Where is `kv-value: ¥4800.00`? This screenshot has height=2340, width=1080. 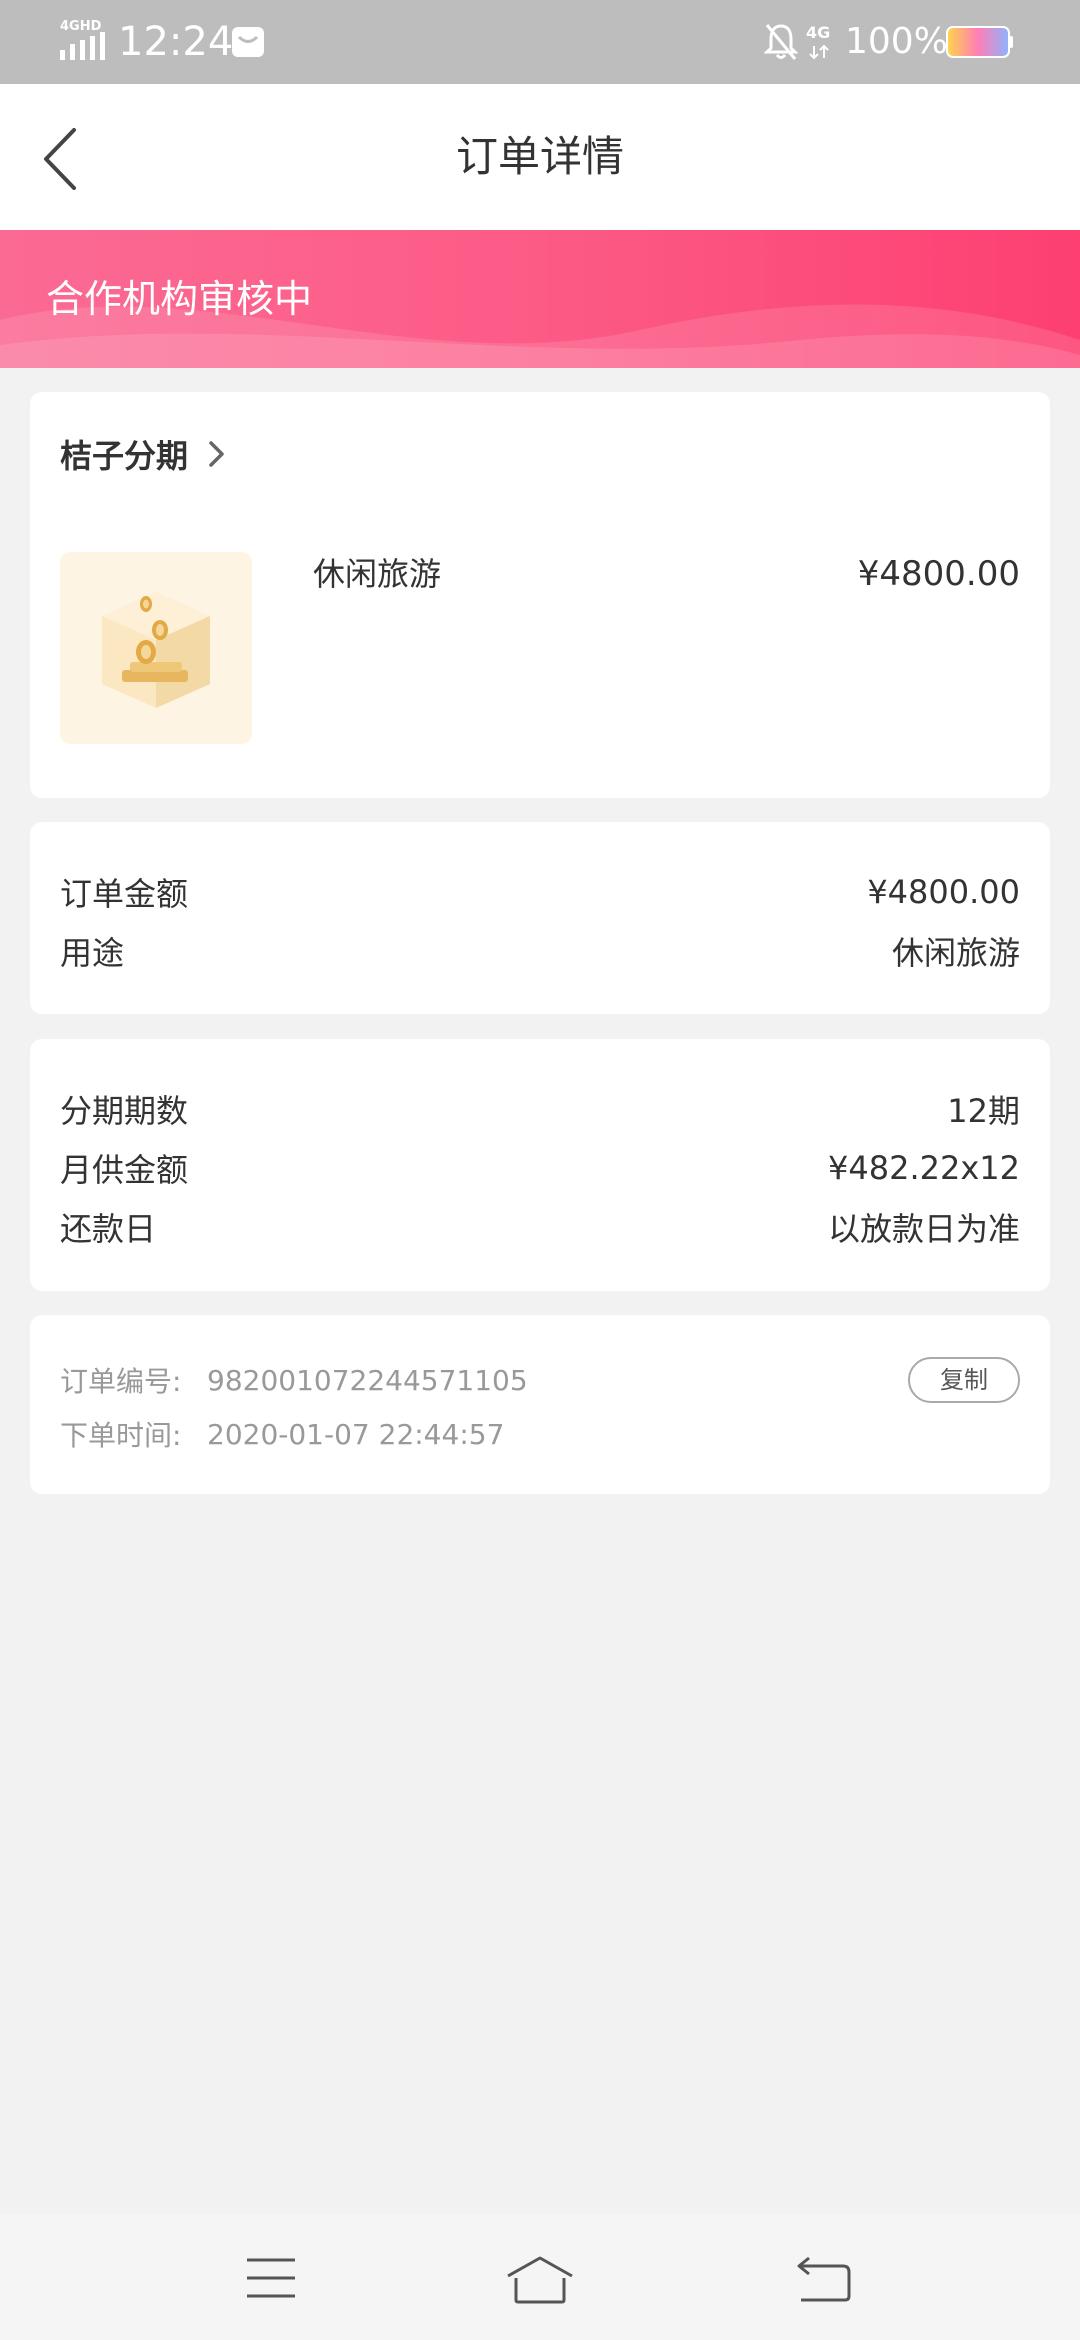 kv-value: ¥4800.00 is located at coordinates (943, 892).